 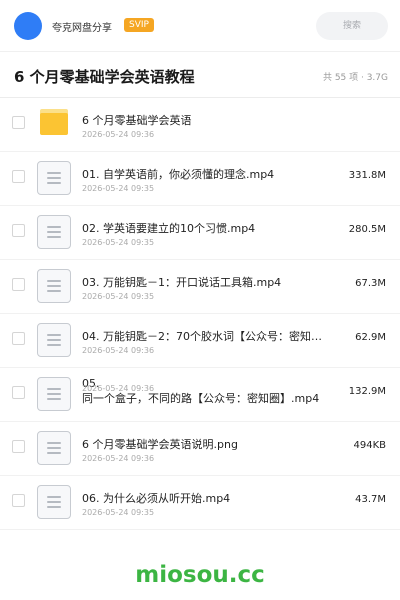 What do you see at coordinates (355, 78) in the screenshot?
I see `folder-meta: 共 55 项 · 3.7G` at bounding box center [355, 78].